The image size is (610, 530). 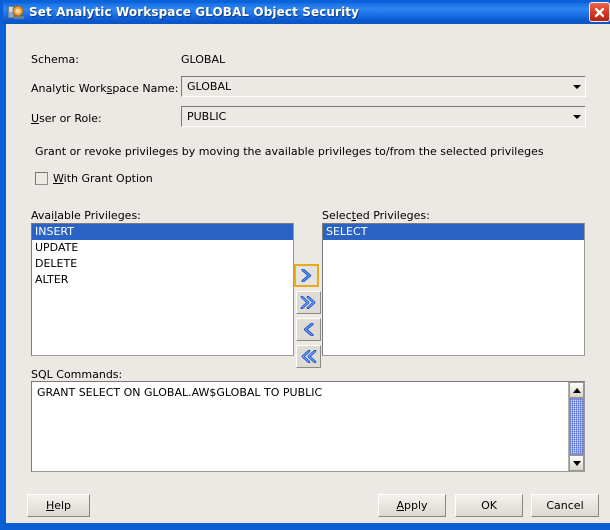 I want to click on double-chevron-left-icon, so click(x=308, y=356).